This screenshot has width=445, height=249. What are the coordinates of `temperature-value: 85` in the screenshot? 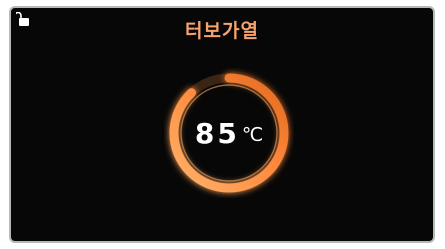 It's located at (217, 133).